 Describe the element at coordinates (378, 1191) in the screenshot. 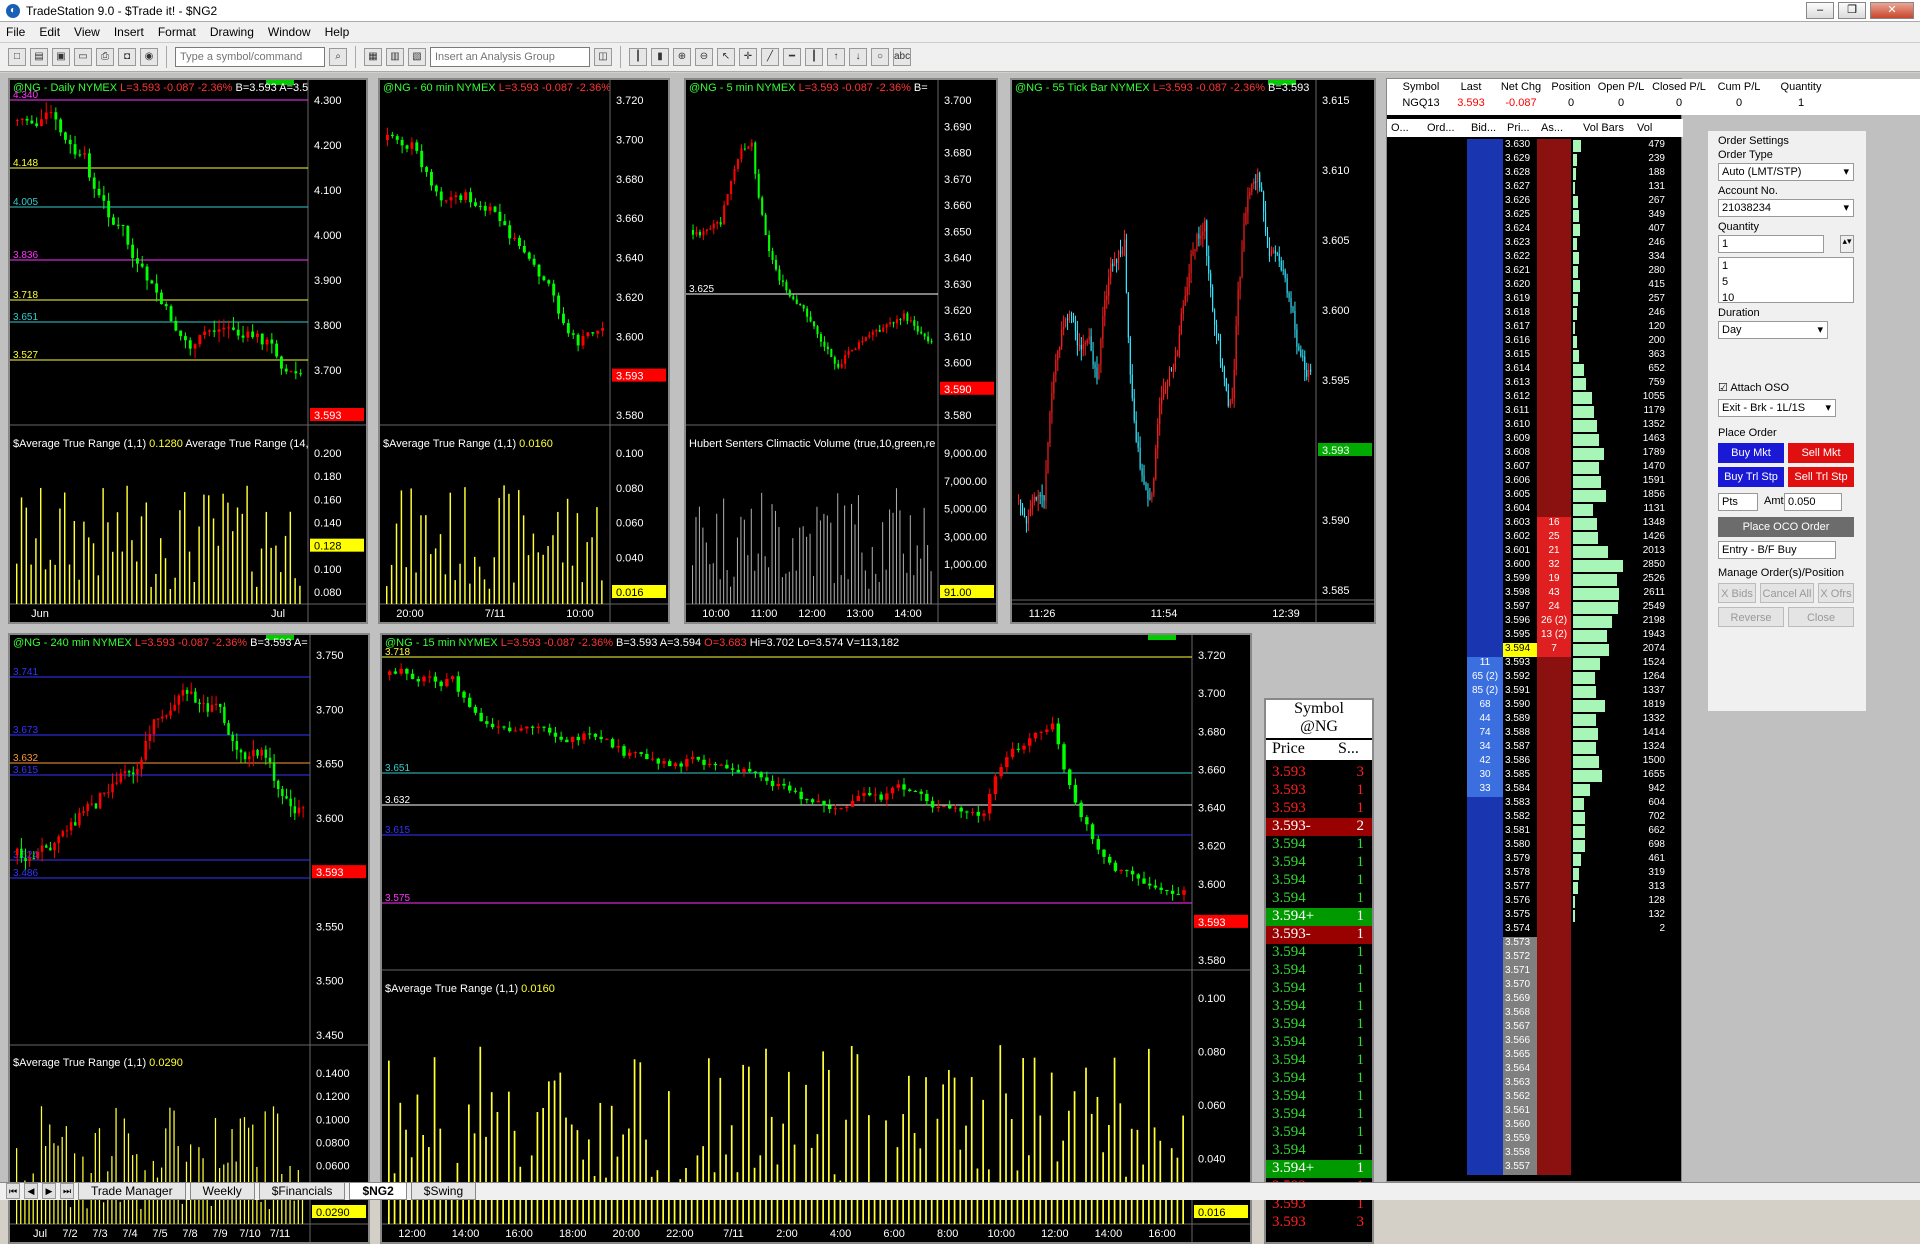

I see `tab-ng2: $NG2` at that location.